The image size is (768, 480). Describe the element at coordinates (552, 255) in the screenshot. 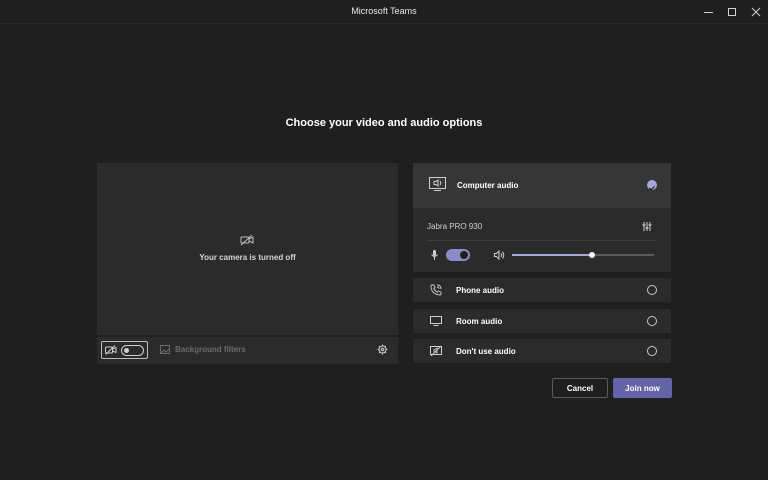

I see `volume-fill` at that location.